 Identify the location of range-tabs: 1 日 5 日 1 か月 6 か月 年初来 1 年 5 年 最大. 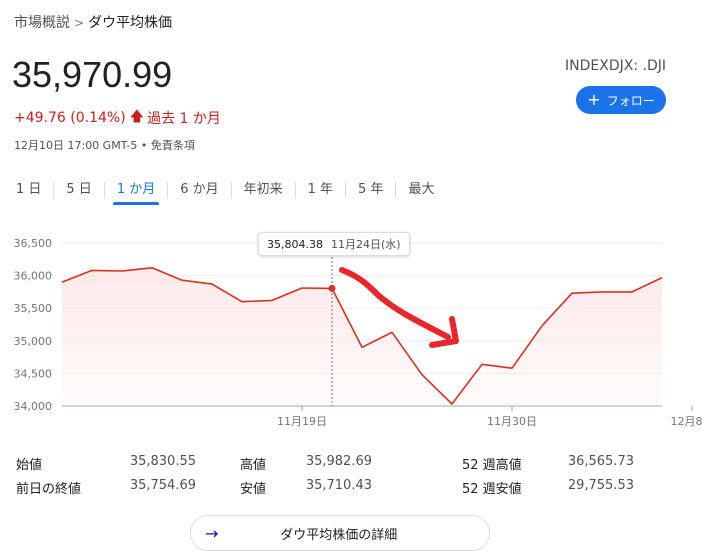
(225, 189).